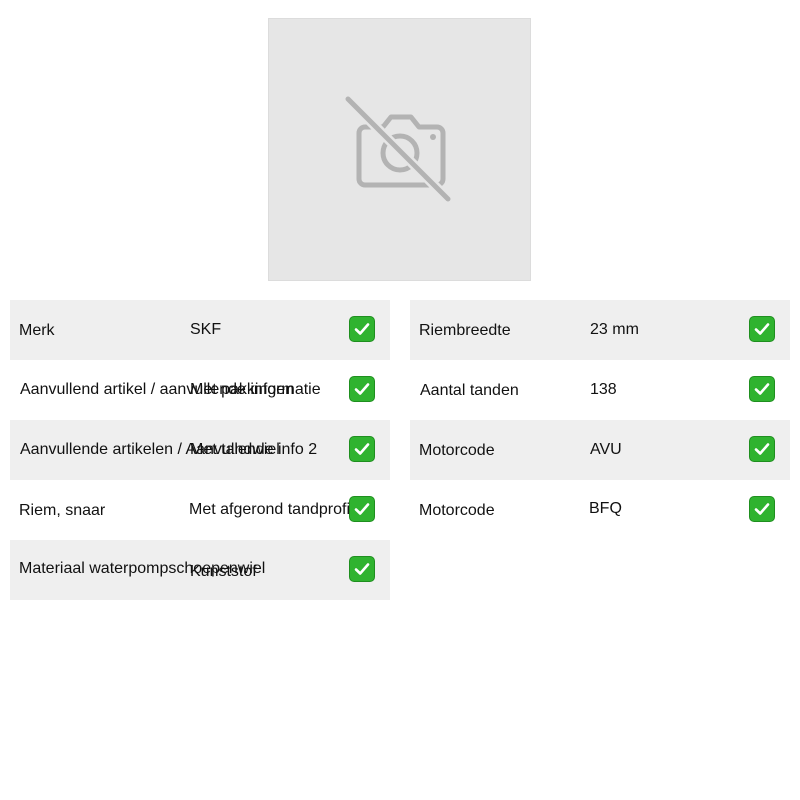 This screenshot has height=800, width=800. I want to click on spec-row: Motorcode AVU, so click(600, 450).